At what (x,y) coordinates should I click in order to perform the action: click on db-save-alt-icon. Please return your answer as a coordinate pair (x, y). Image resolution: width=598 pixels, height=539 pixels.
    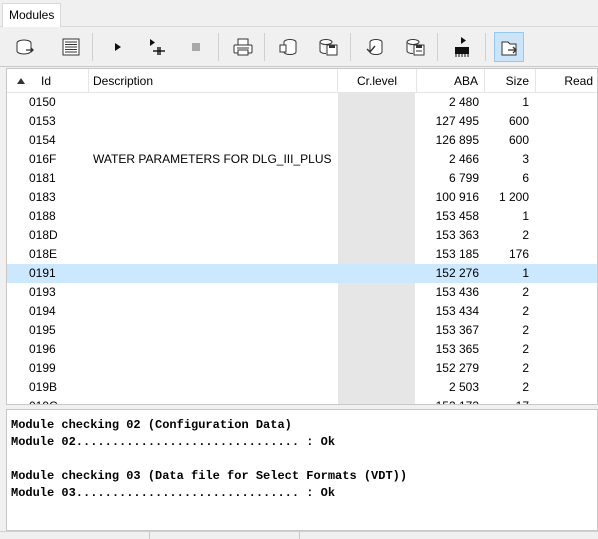
    Looking at the image, I should click on (415, 47).